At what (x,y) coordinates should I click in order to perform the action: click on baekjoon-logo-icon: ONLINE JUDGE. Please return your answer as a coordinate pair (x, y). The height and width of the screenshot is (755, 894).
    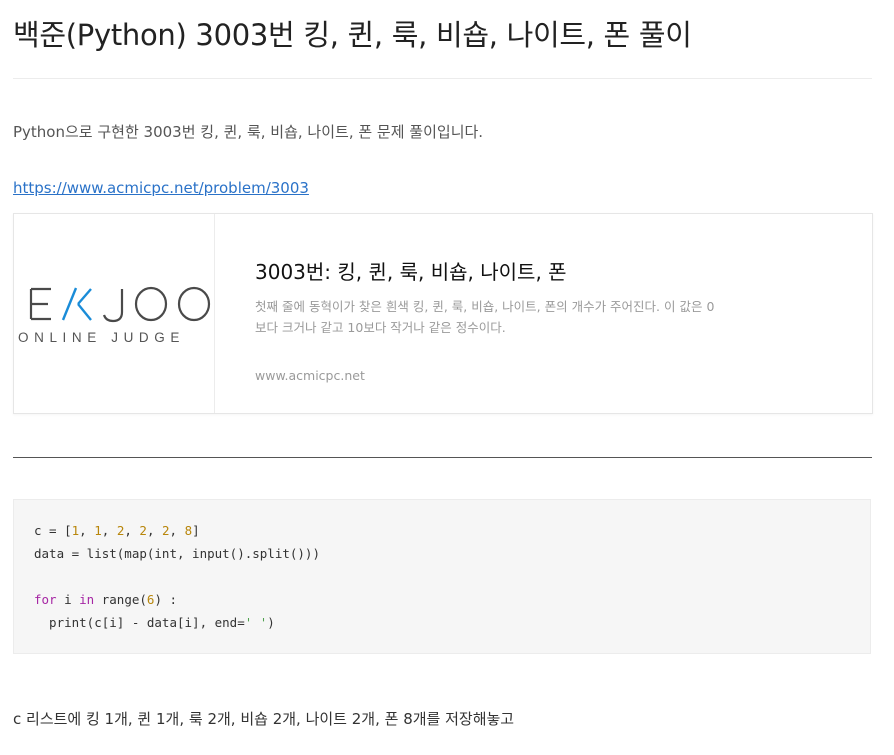
    Looking at the image, I should click on (114, 315).